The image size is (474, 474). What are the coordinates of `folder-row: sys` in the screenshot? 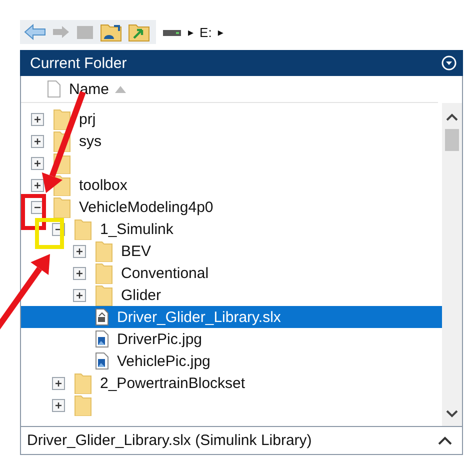 It's located at (231, 141).